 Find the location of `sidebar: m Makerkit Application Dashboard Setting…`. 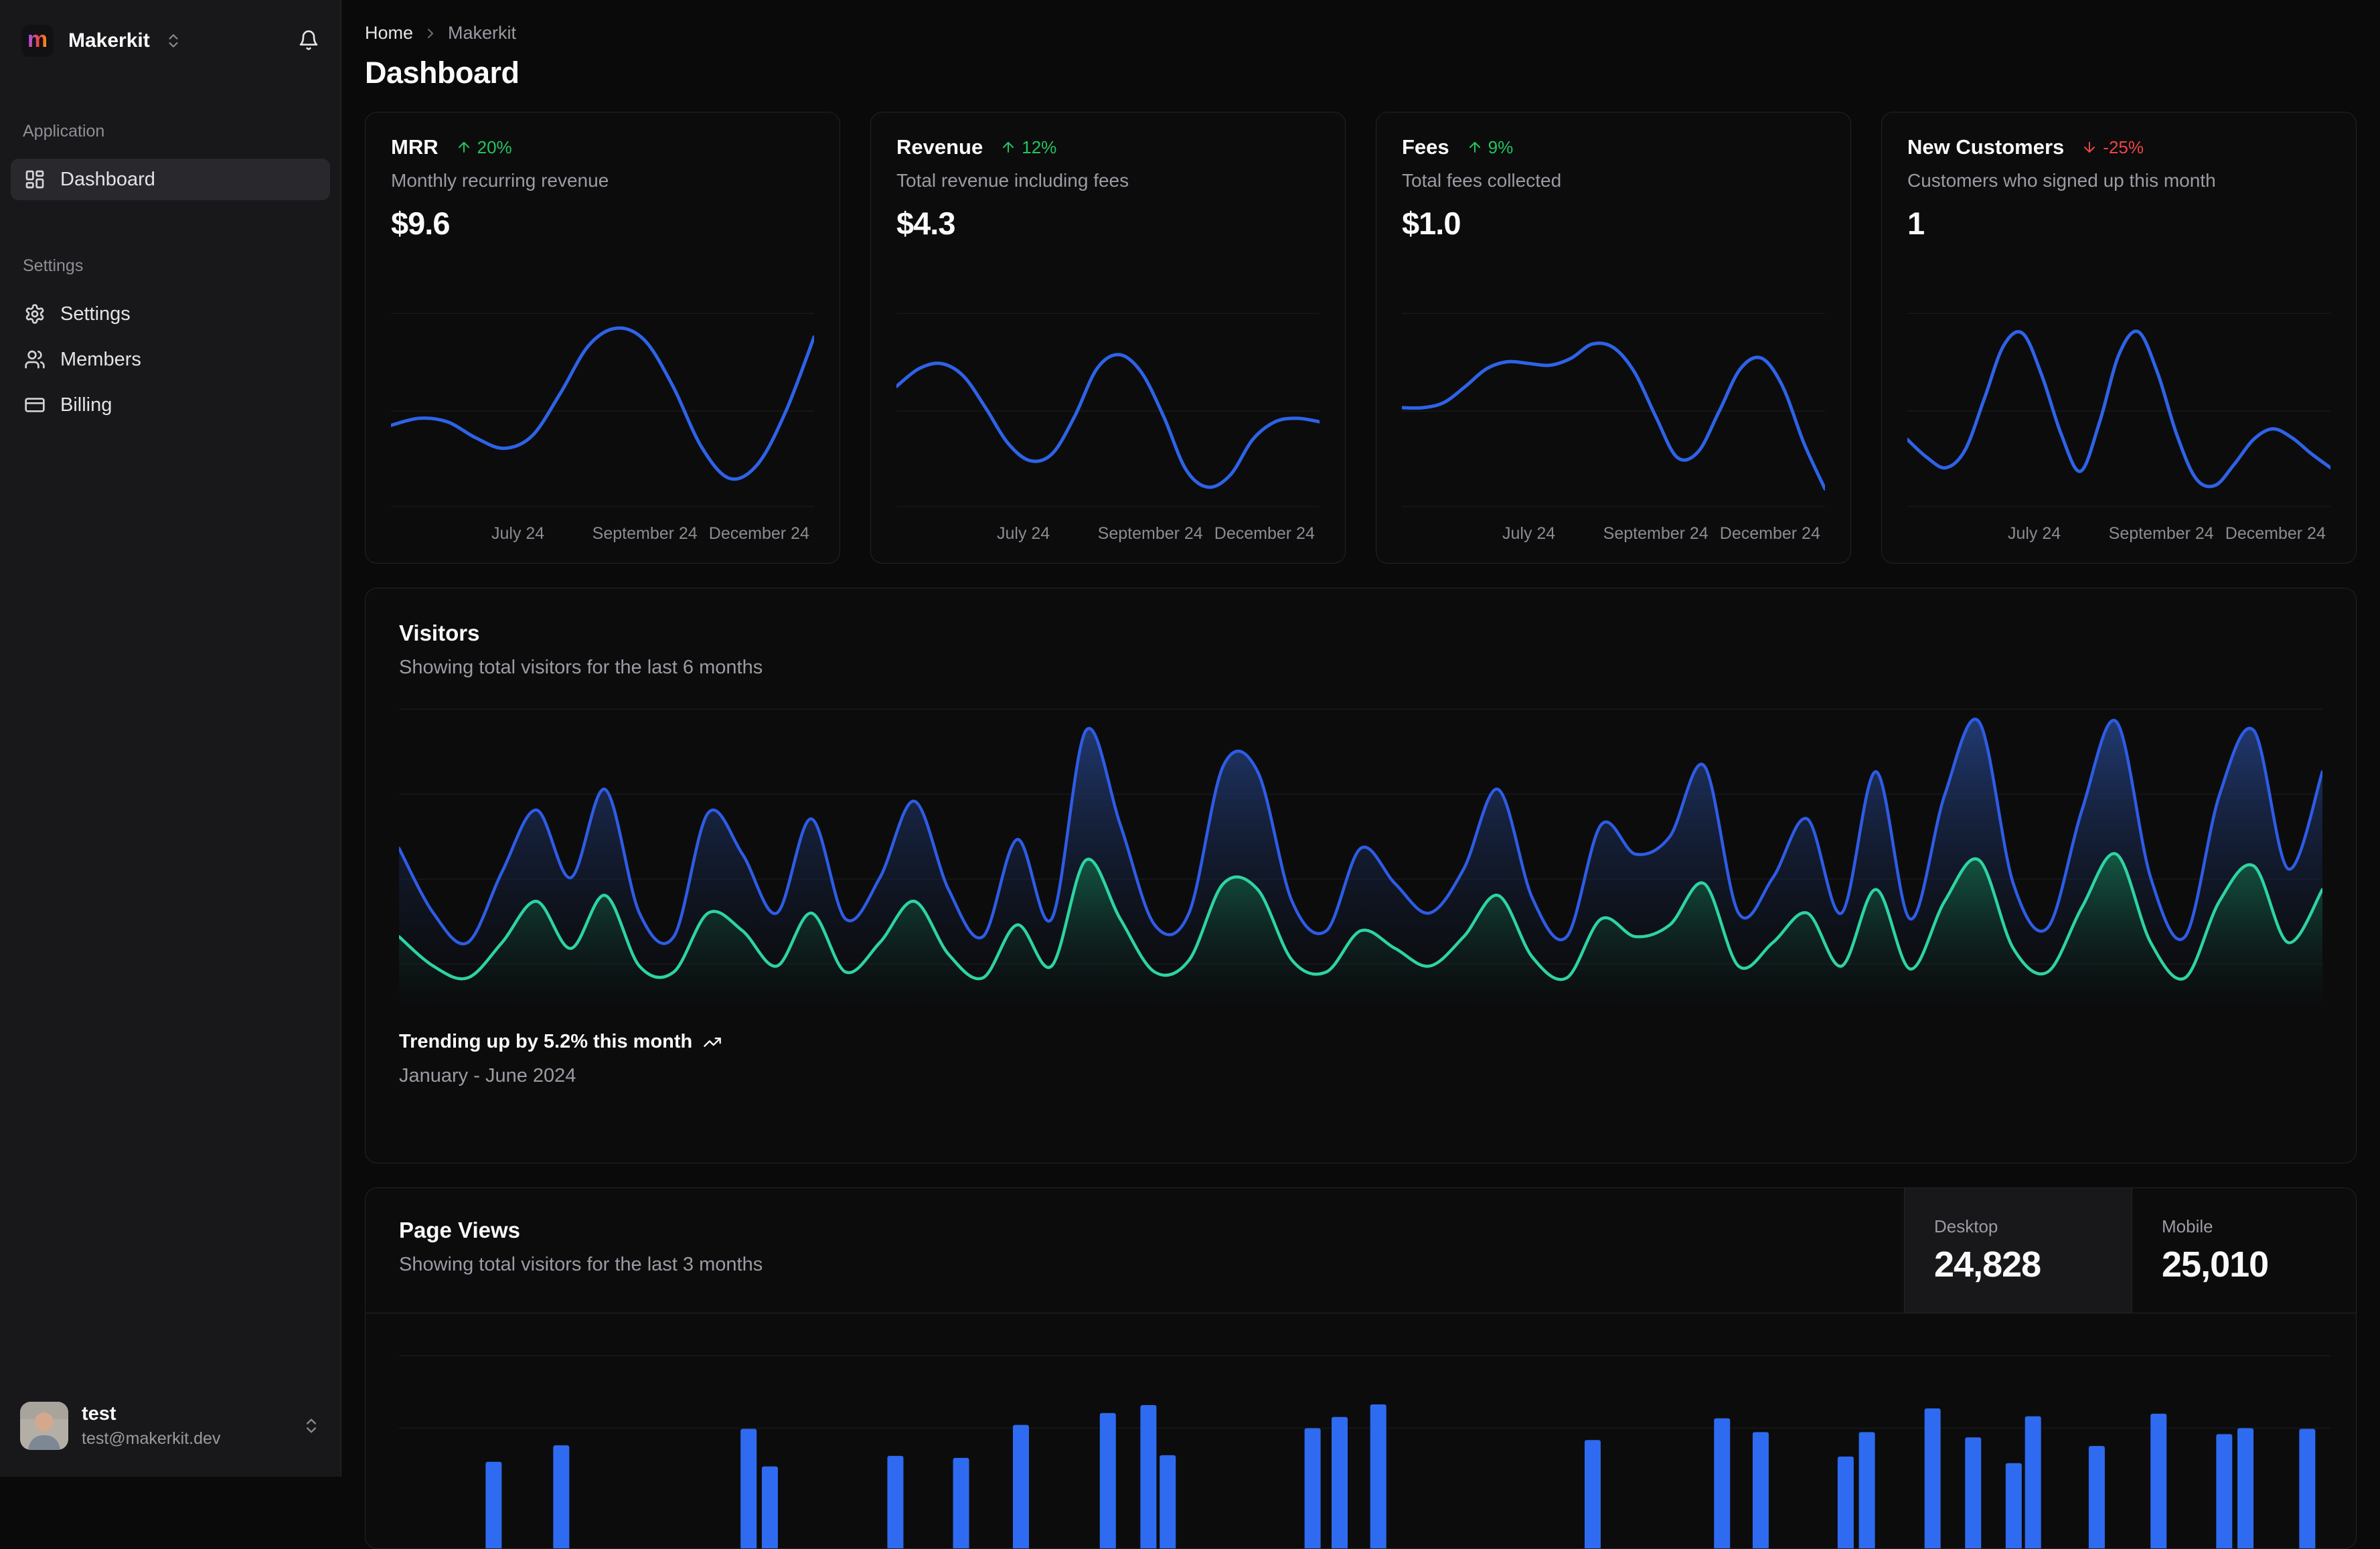

sidebar: m Makerkit Application Dashboard Setting… is located at coordinates (170, 738).